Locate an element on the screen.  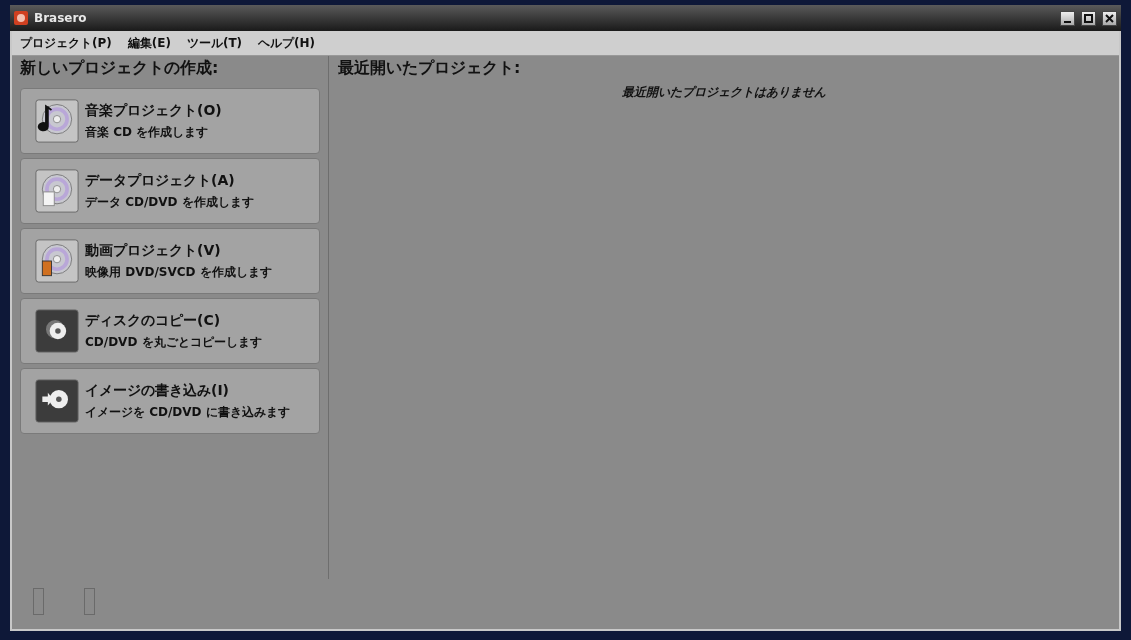
close-icon is located at coordinates (1109, 18).